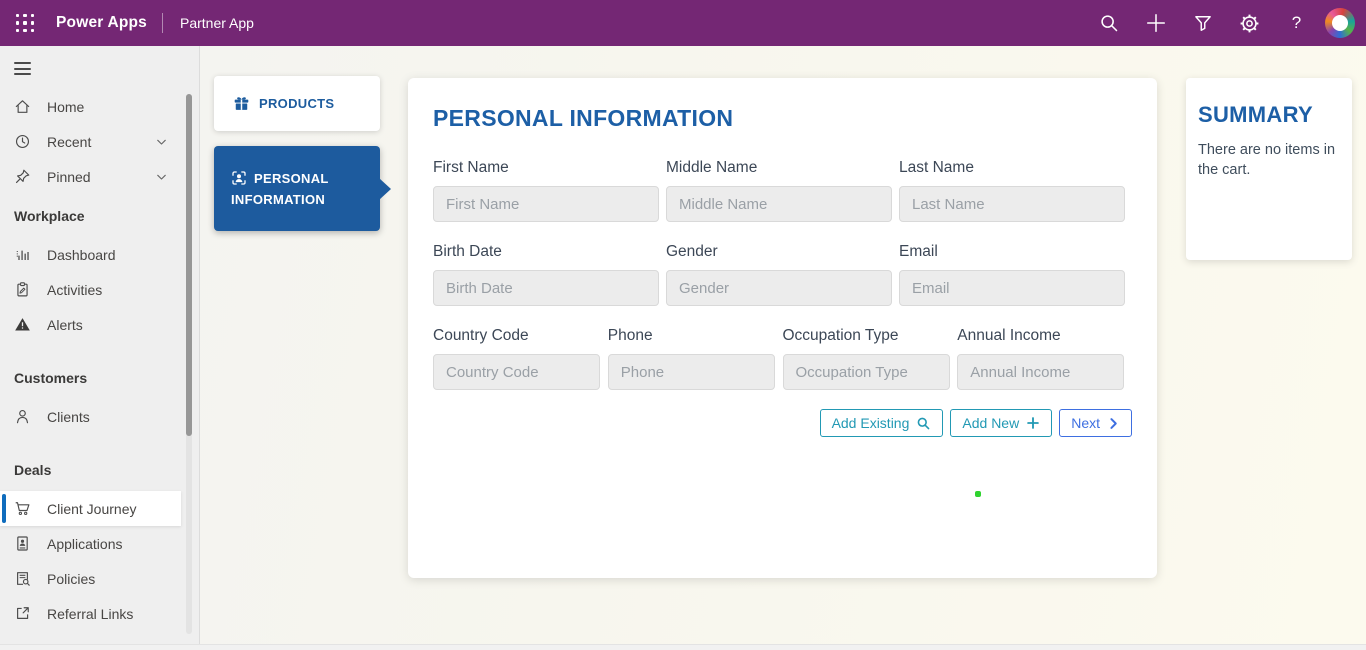 The width and height of the screenshot is (1366, 650). What do you see at coordinates (90, 613) in the screenshot?
I see `sidebar-item-label: Referral Links` at bounding box center [90, 613].